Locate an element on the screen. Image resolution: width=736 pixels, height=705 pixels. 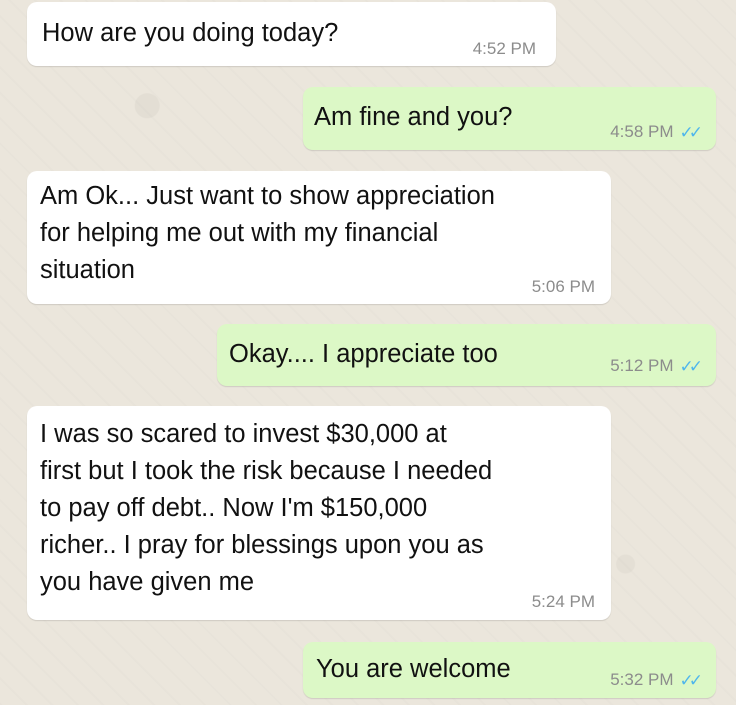
timestamp-text: 5:24 PM is located at coordinates (563, 601).